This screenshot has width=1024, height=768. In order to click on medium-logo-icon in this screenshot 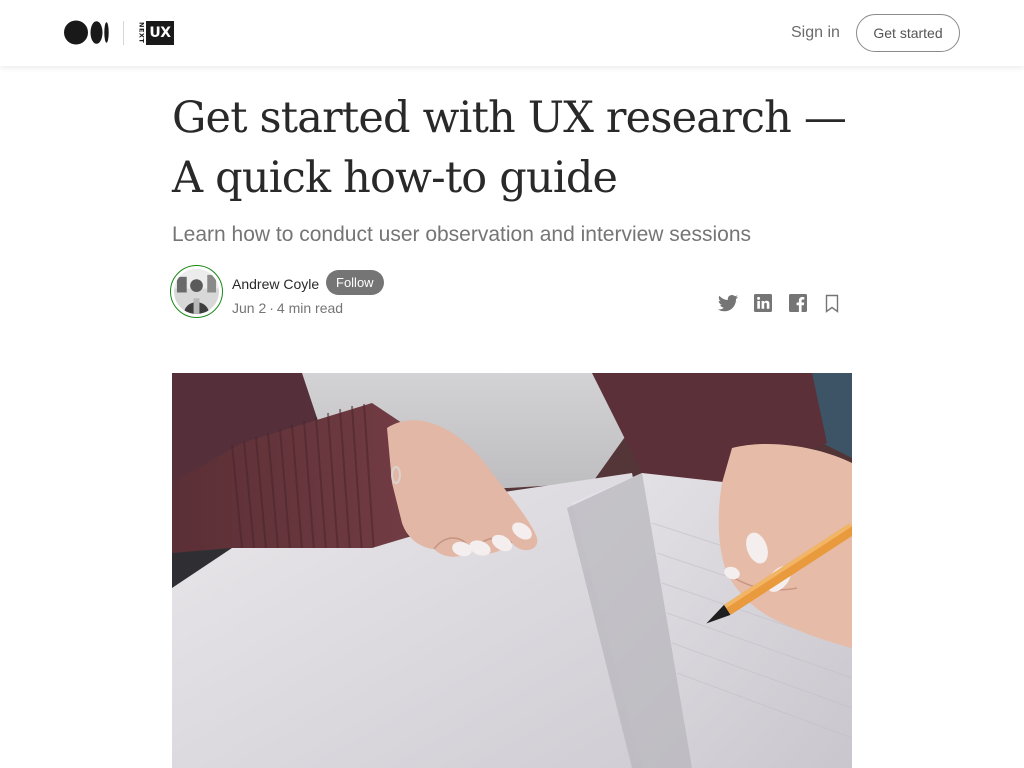, I will do `click(87, 32)`.